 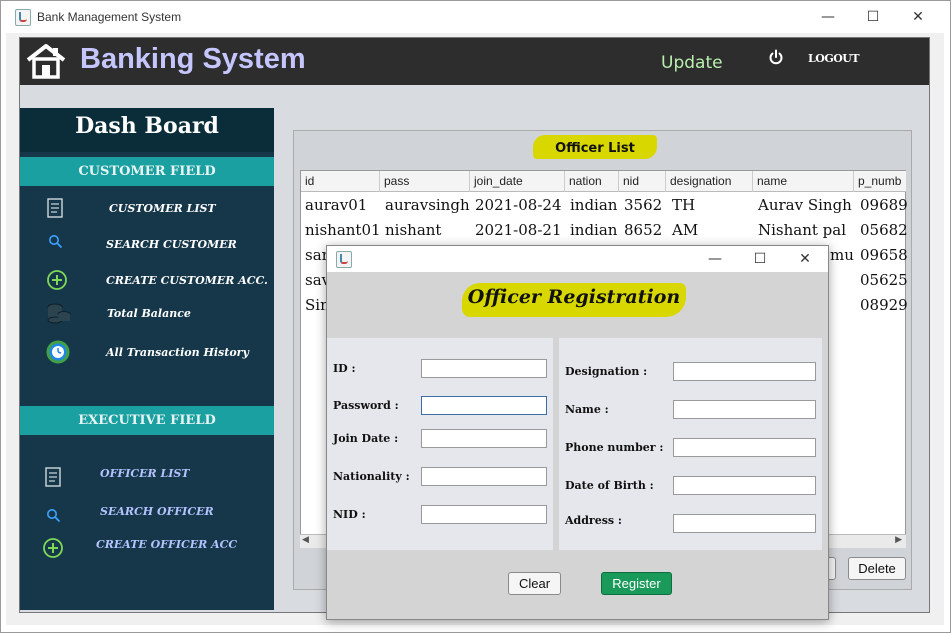 I want to click on date-of-birth-label: Date of Birth :, so click(x=609, y=485).